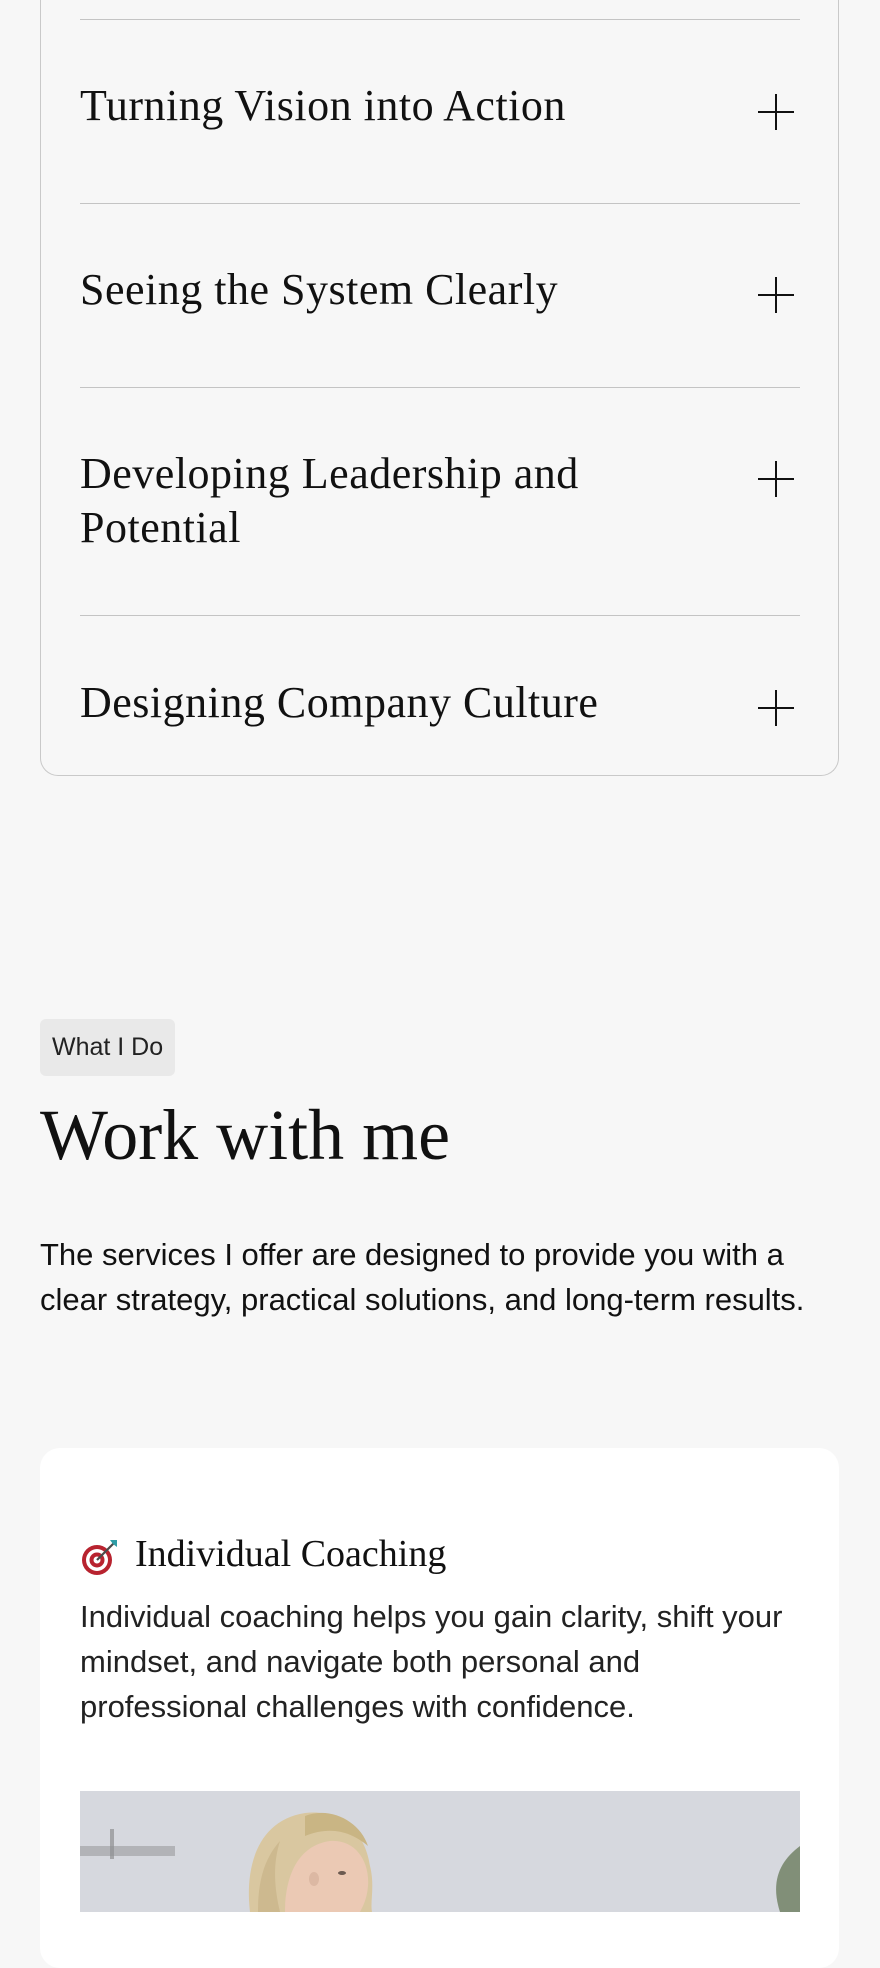  I want to click on service-title: Individual Coaching, so click(291, 1554).